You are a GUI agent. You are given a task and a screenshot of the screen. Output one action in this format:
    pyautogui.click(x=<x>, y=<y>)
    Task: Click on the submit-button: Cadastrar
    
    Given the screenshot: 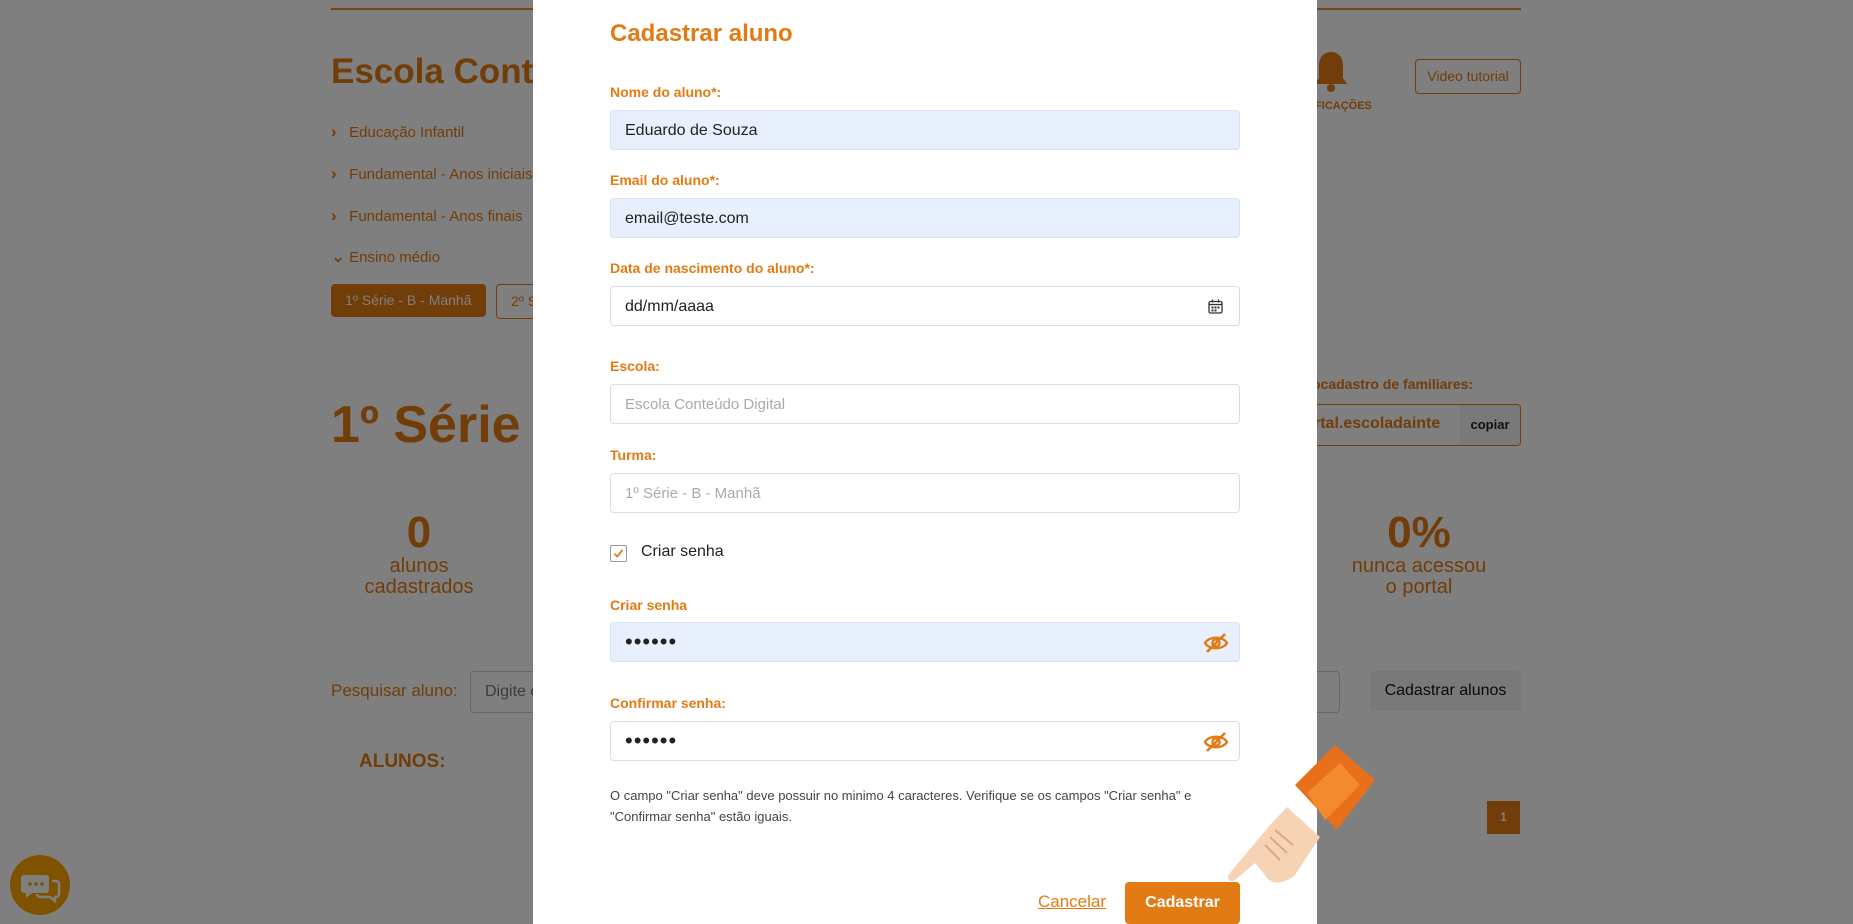 What is the action you would take?
    pyautogui.click(x=1182, y=903)
    